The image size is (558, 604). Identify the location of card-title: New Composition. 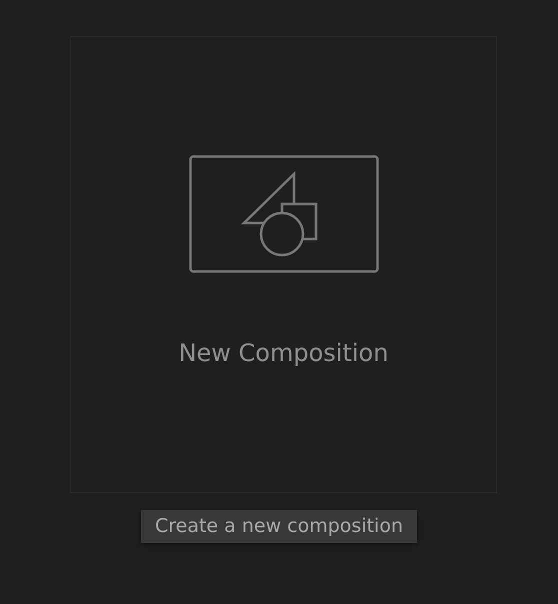
(283, 353).